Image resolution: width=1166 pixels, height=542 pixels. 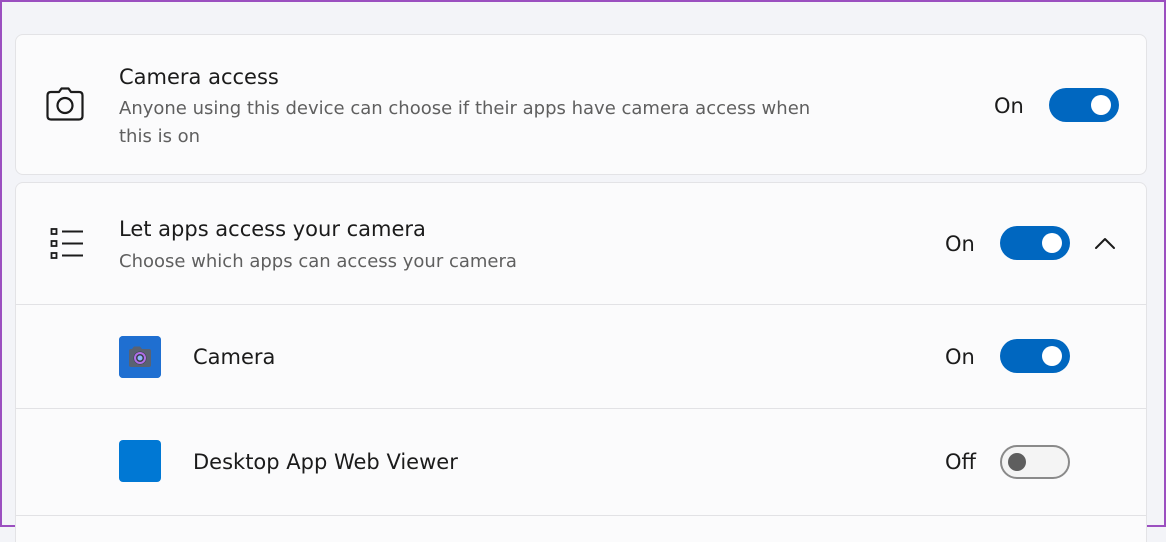 I want to click on camera-access-title: Camera access, so click(x=199, y=77).